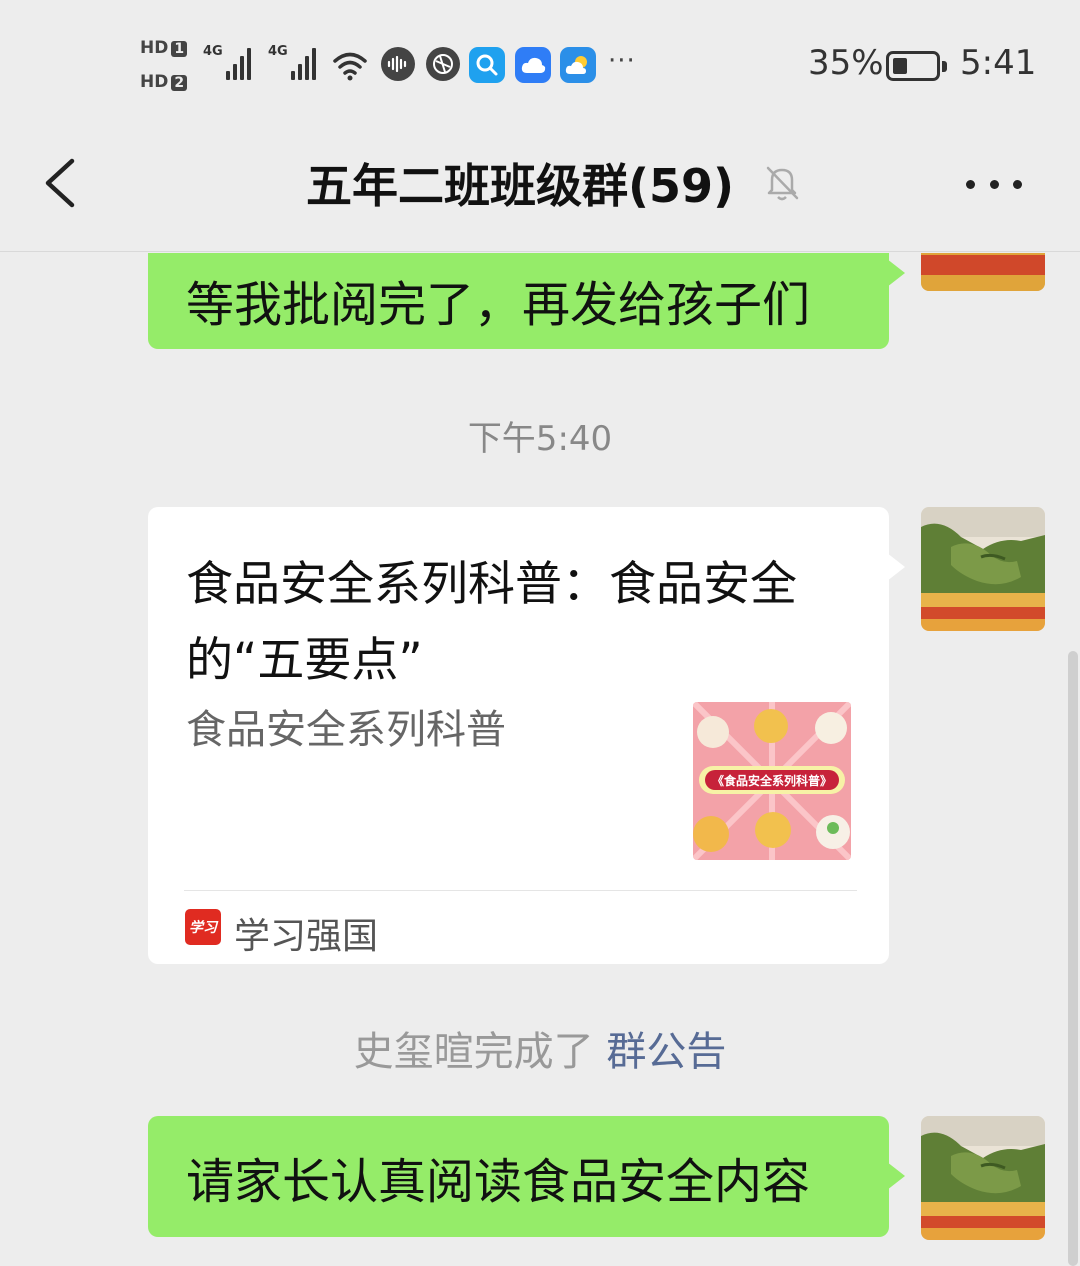 The width and height of the screenshot is (1080, 1266). I want to click on network-type-2: 4G, so click(278, 51).